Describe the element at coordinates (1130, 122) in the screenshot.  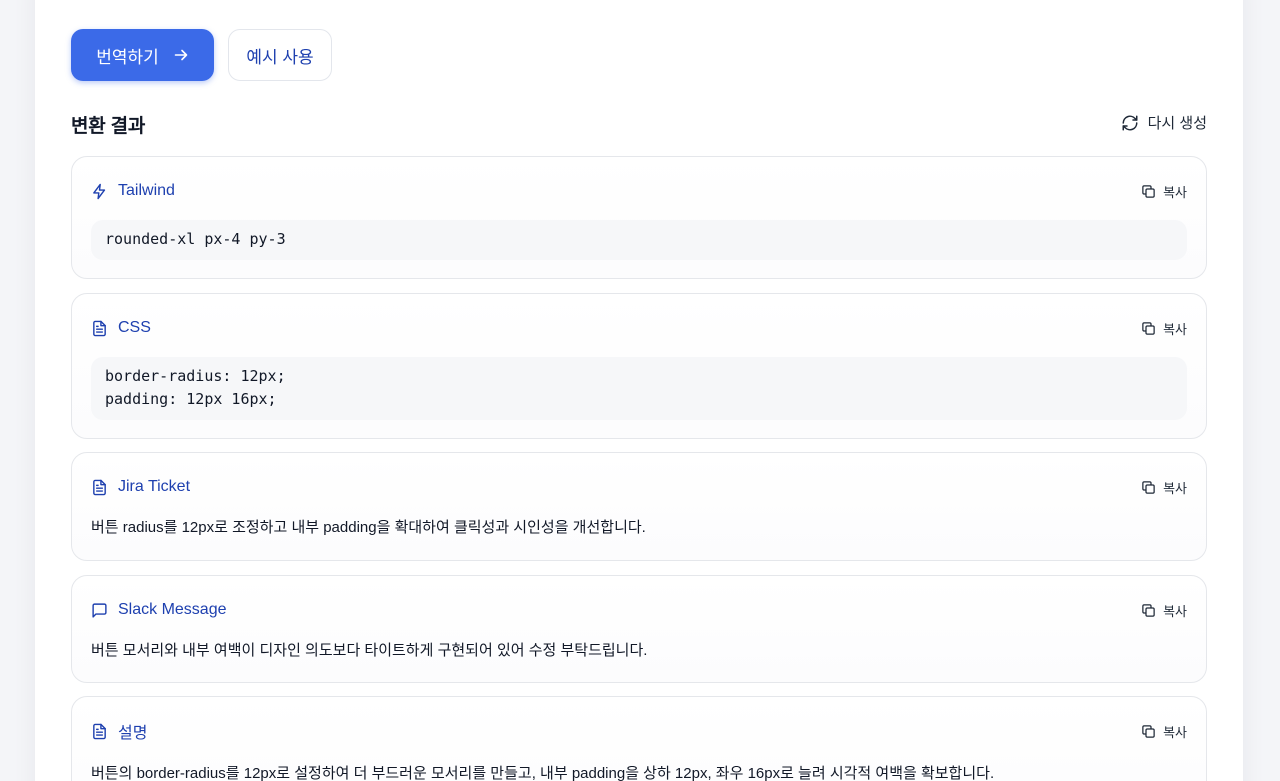
I see `refresh-icon` at that location.